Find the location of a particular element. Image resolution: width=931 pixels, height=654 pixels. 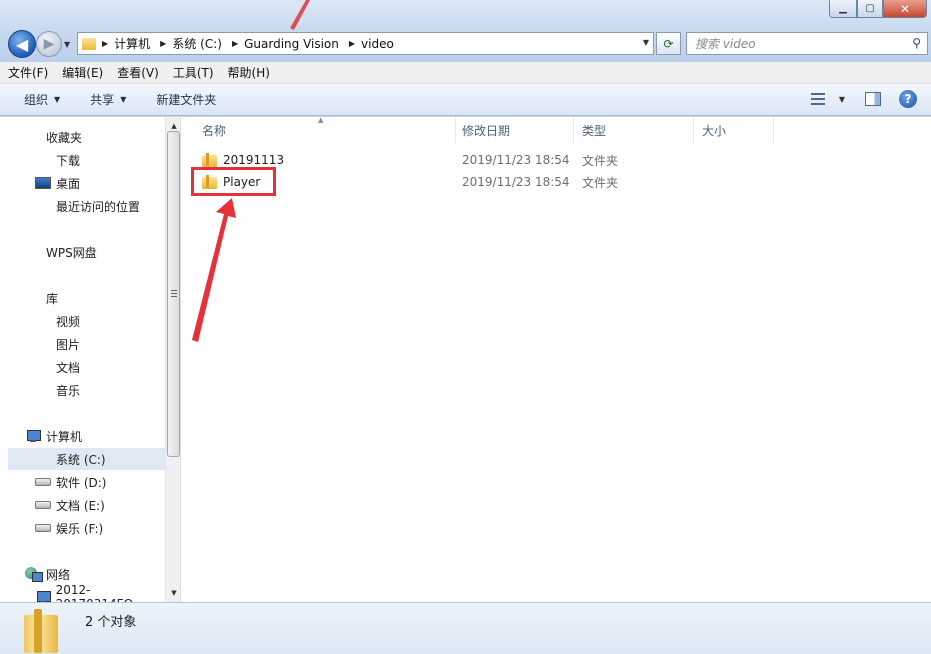

sidebar-item-music: 音乐 is located at coordinates (82, 390).